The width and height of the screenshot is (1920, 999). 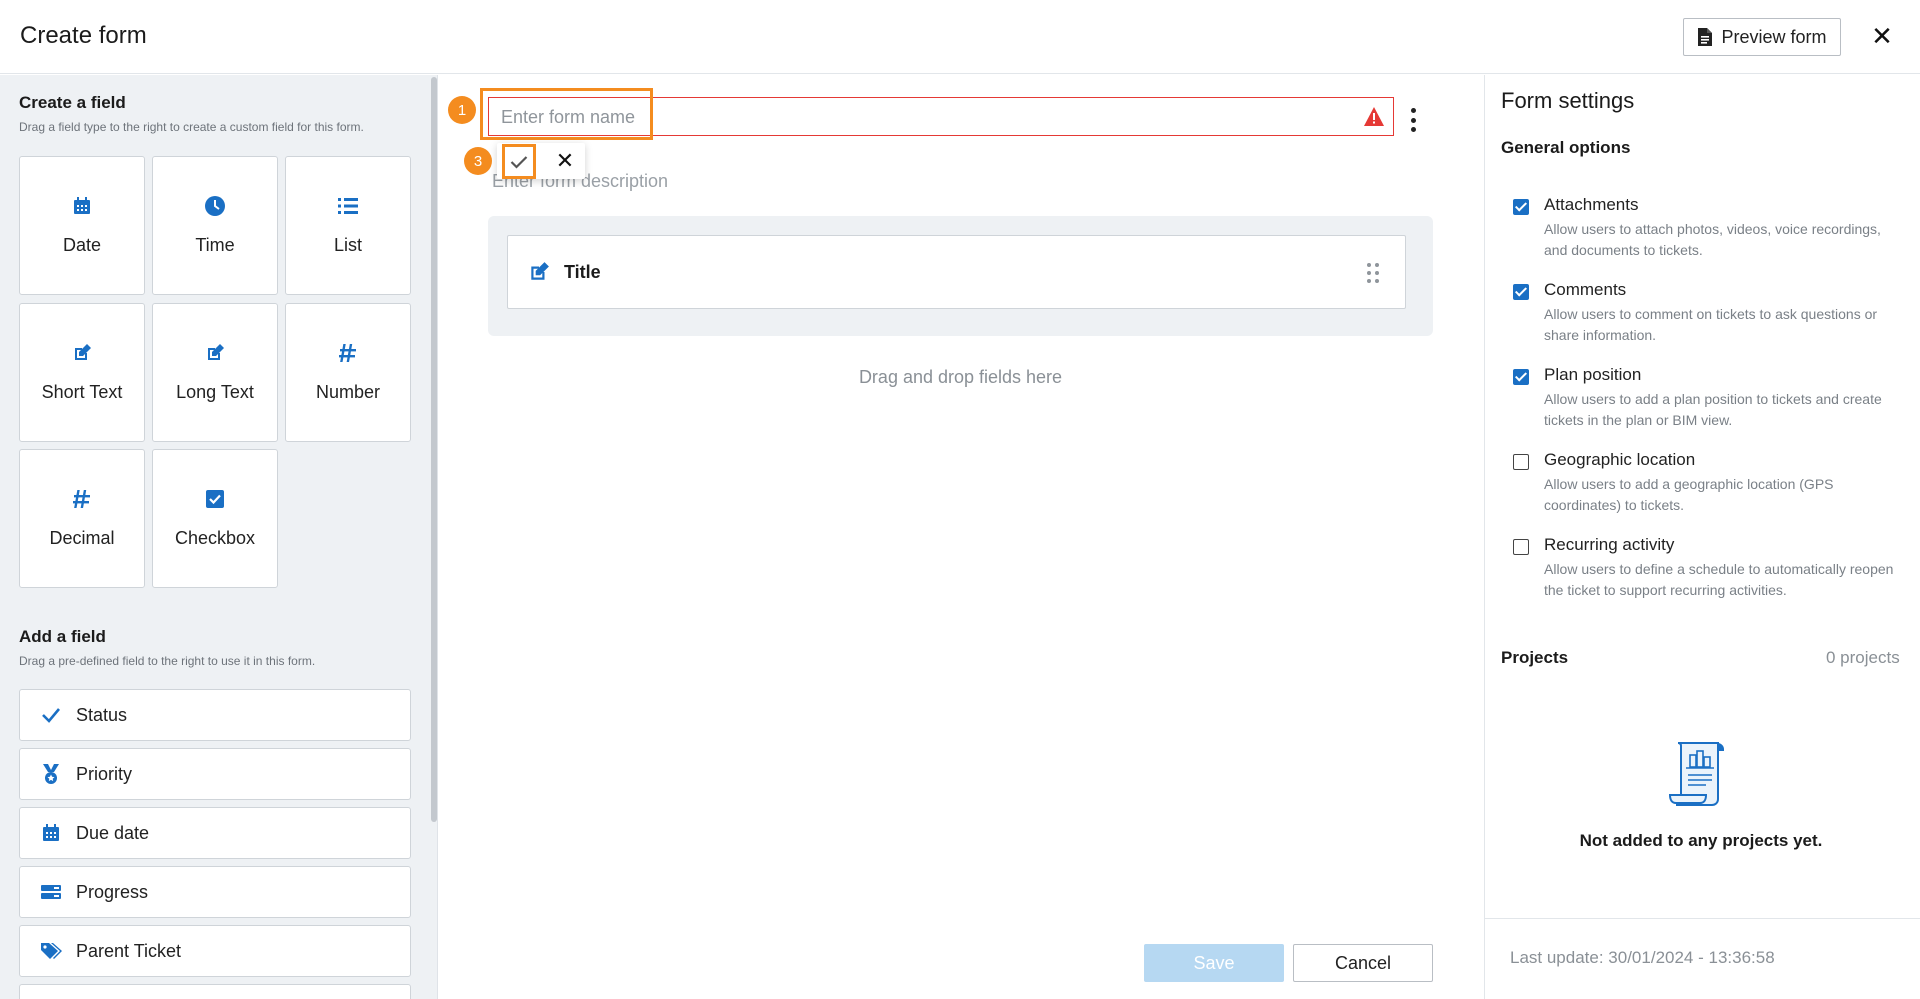 What do you see at coordinates (215, 715) in the screenshot?
I see `predefined-field-status: Status` at bounding box center [215, 715].